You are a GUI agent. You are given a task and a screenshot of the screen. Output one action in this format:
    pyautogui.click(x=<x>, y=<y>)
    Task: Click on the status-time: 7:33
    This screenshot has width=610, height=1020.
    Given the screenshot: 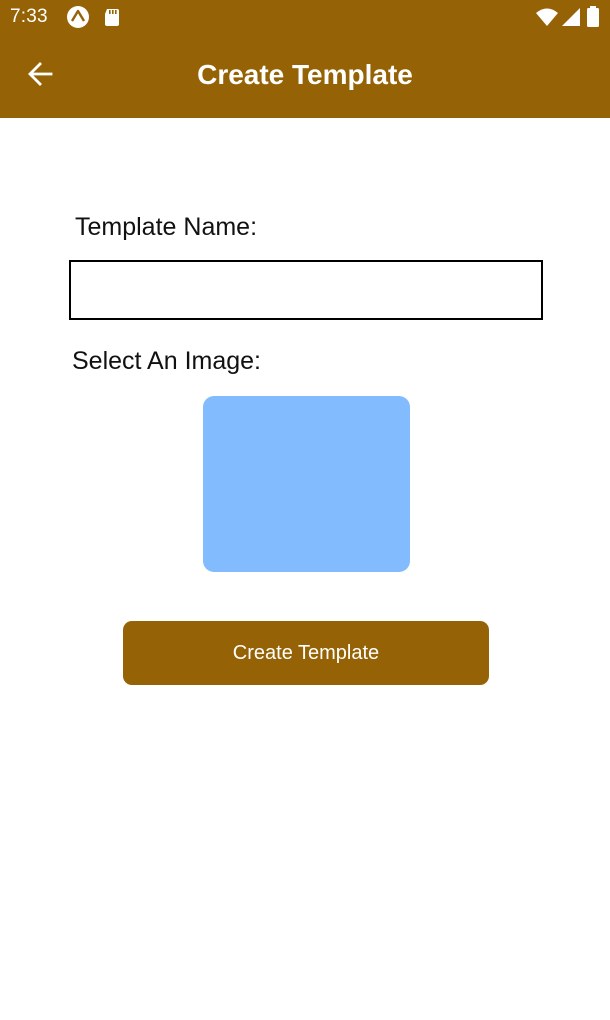 What is the action you would take?
    pyautogui.click(x=29, y=16)
    